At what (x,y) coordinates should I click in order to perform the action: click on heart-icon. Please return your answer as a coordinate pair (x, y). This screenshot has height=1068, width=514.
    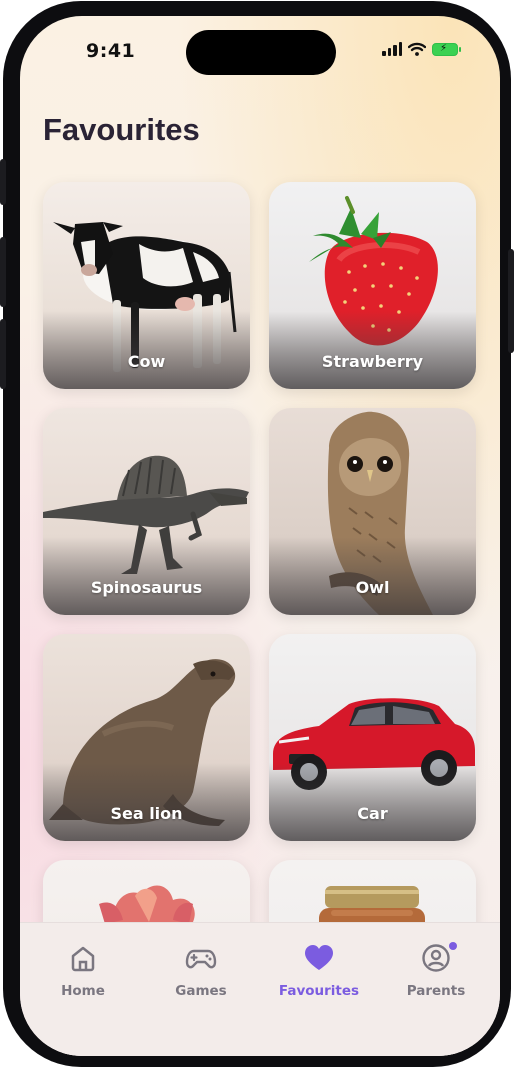
    Looking at the image, I should click on (319, 957).